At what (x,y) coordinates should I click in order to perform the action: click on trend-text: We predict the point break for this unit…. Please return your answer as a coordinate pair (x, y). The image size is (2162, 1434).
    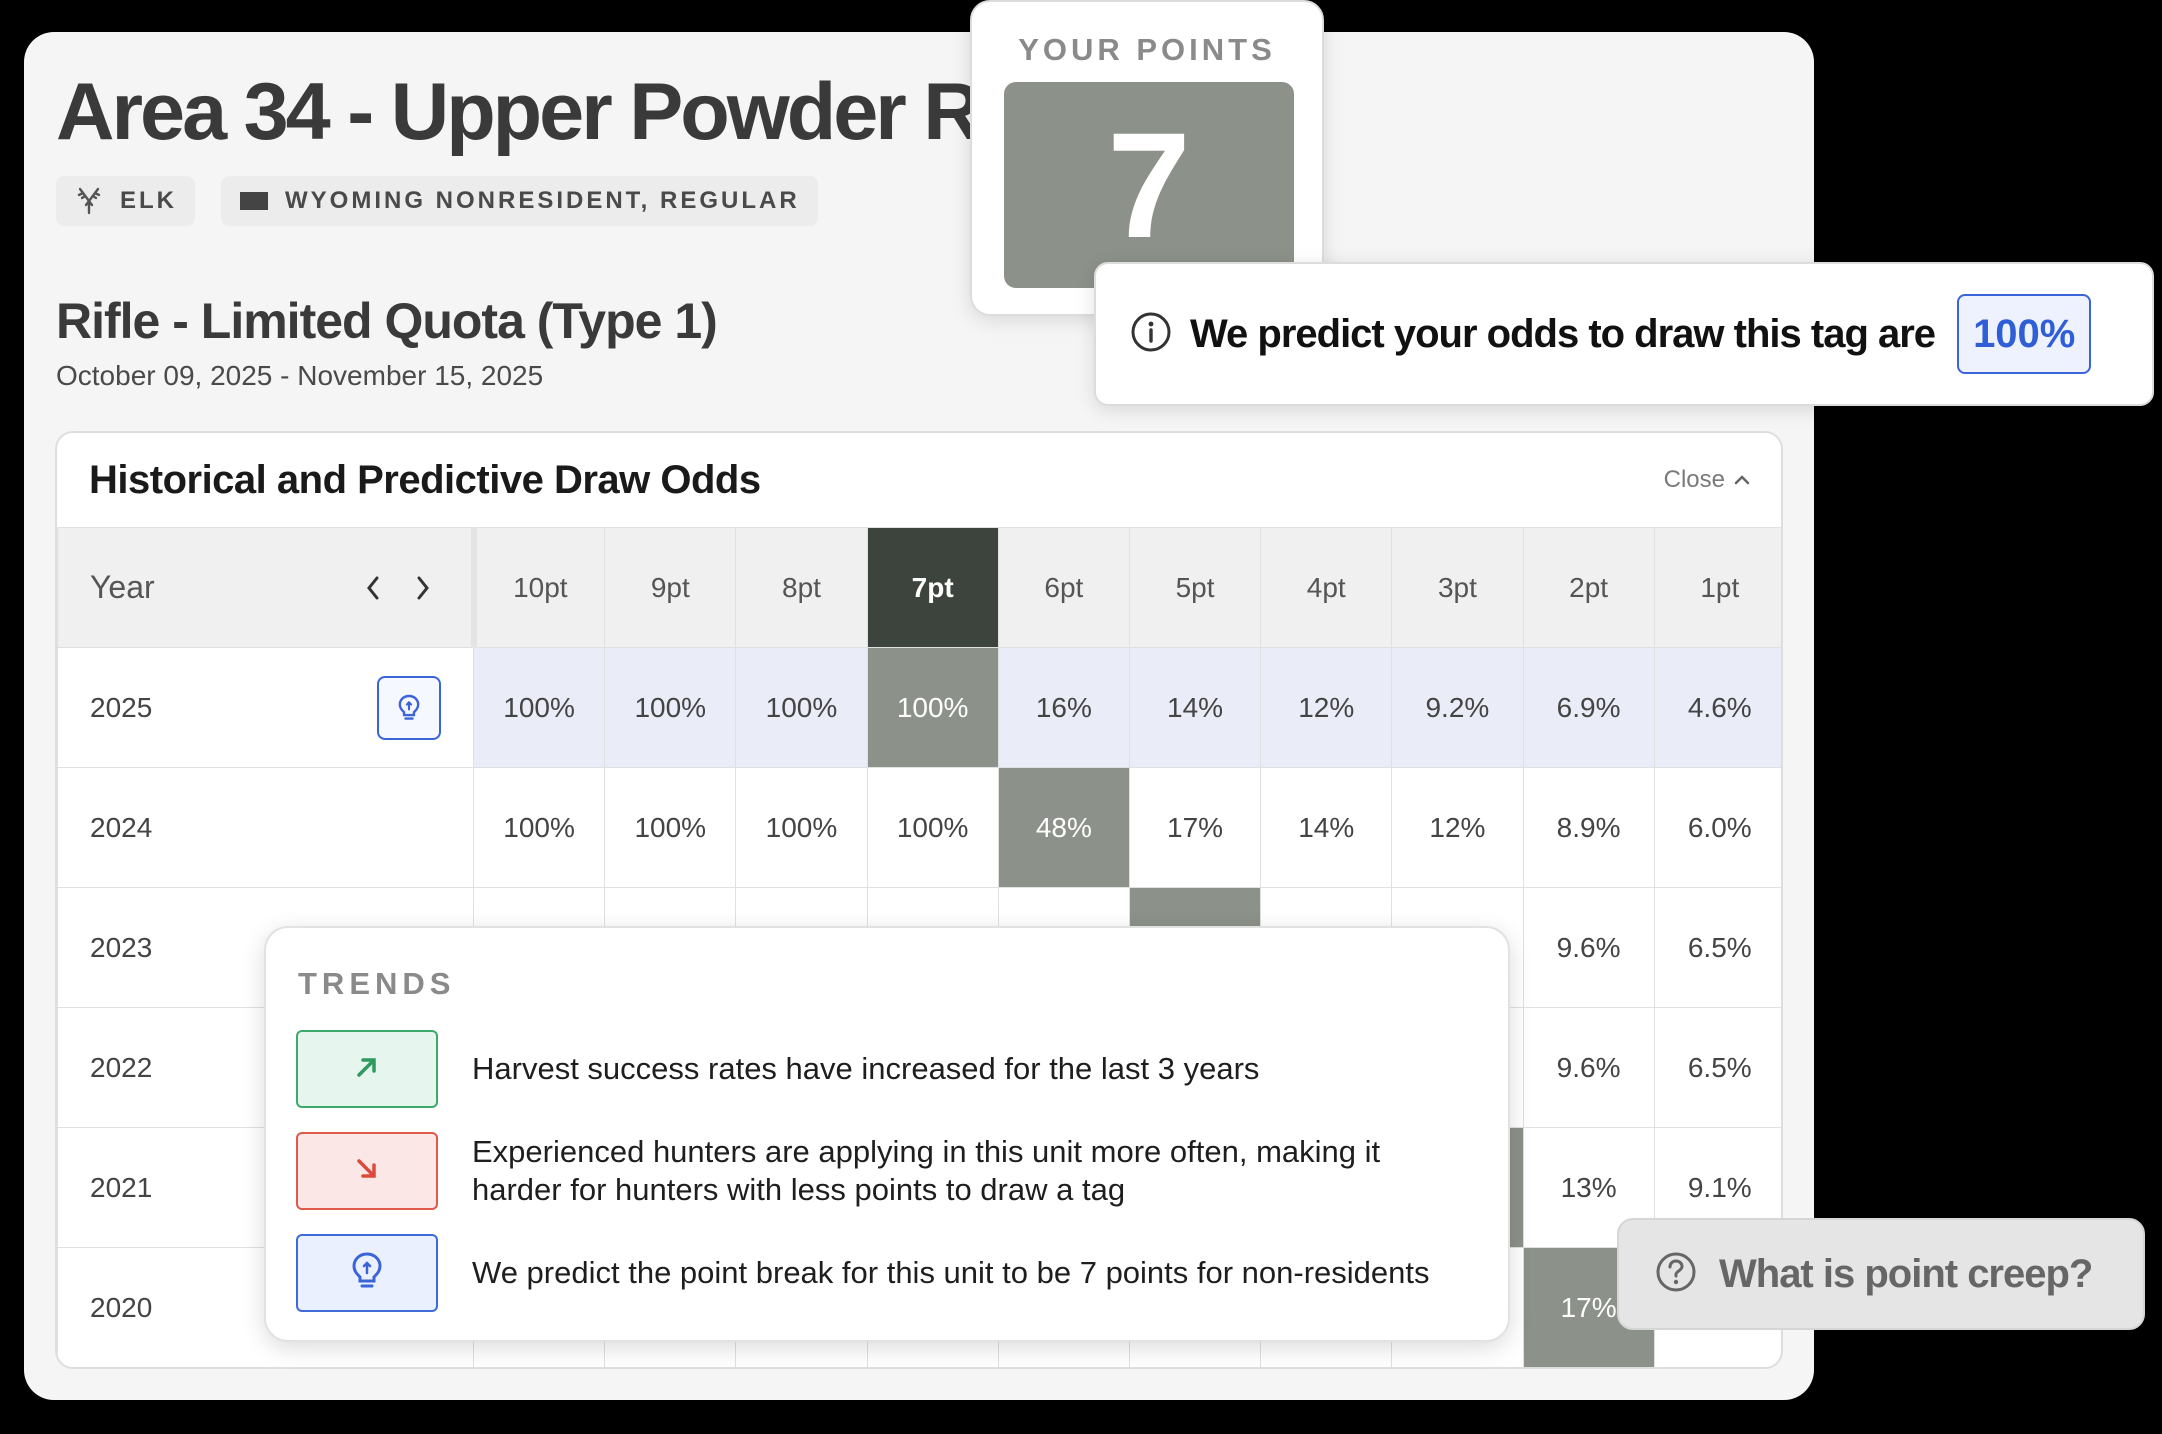
    Looking at the image, I should click on (951, 1272).